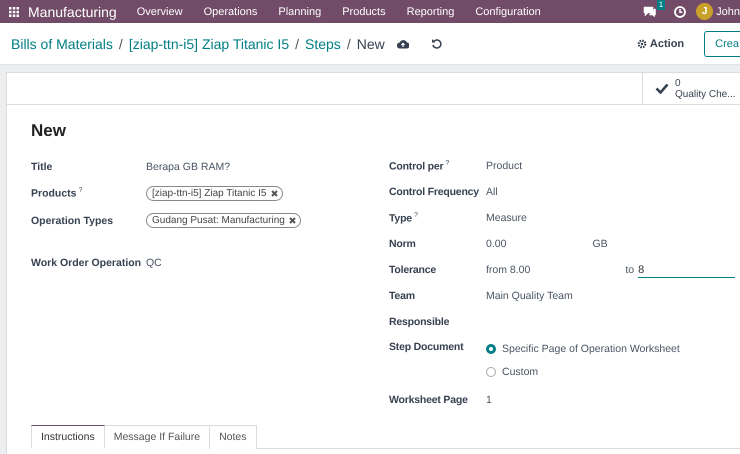 The width and height of the screenshot is (740, 454). I want to click on field-label: Type $^{?}$, so click(404, 218).